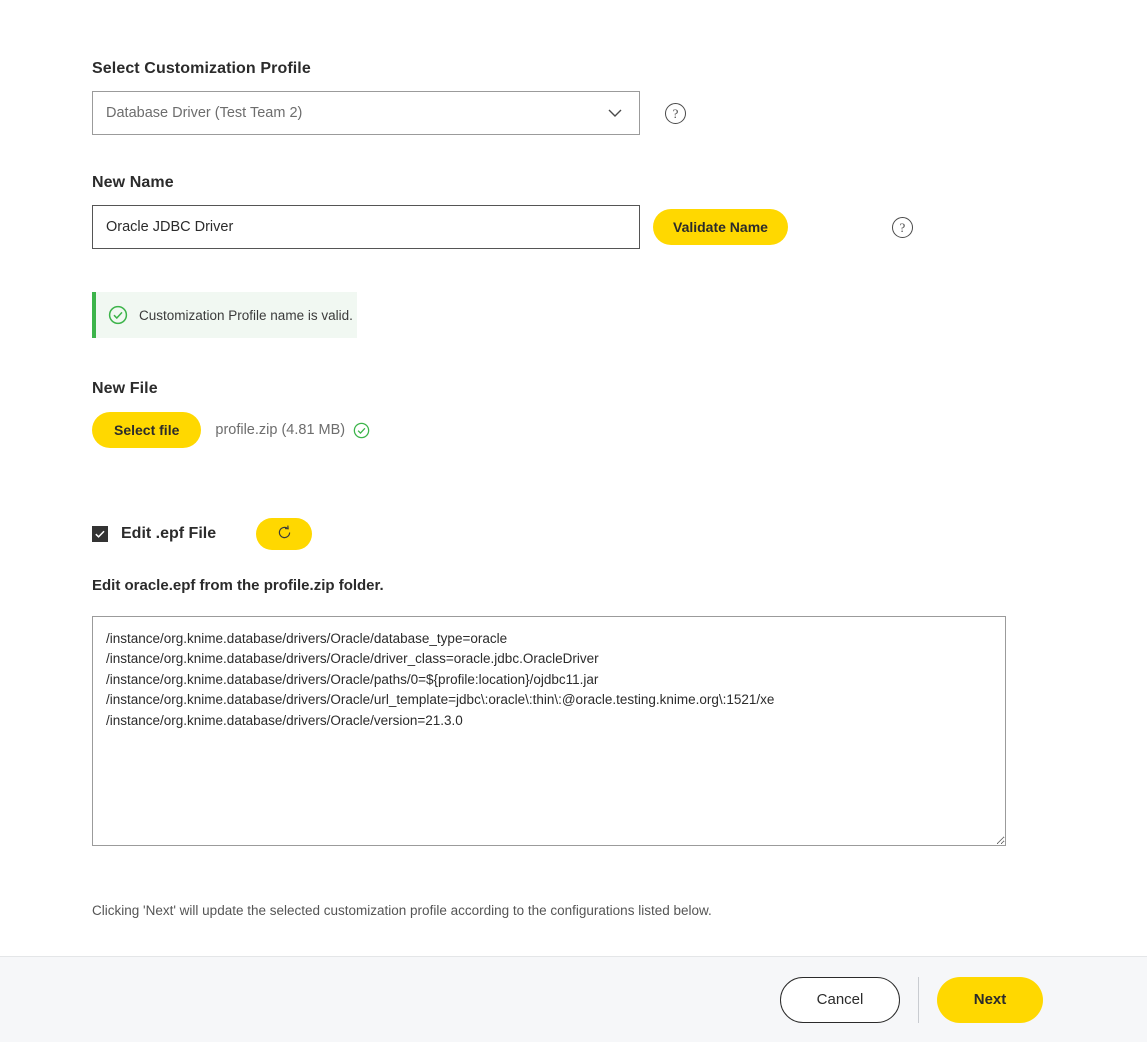 The width and height of the screenshot is (1147, 1042). Describe the element at coordinates (990, 999) in the screenshot. I see `next-button: Next` at that location.